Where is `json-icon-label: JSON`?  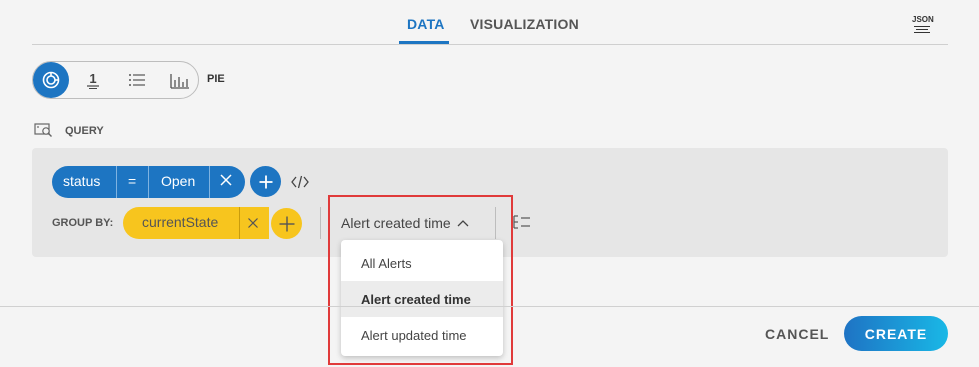
json-icon-label: JSON is located at coordinates (923, 19).